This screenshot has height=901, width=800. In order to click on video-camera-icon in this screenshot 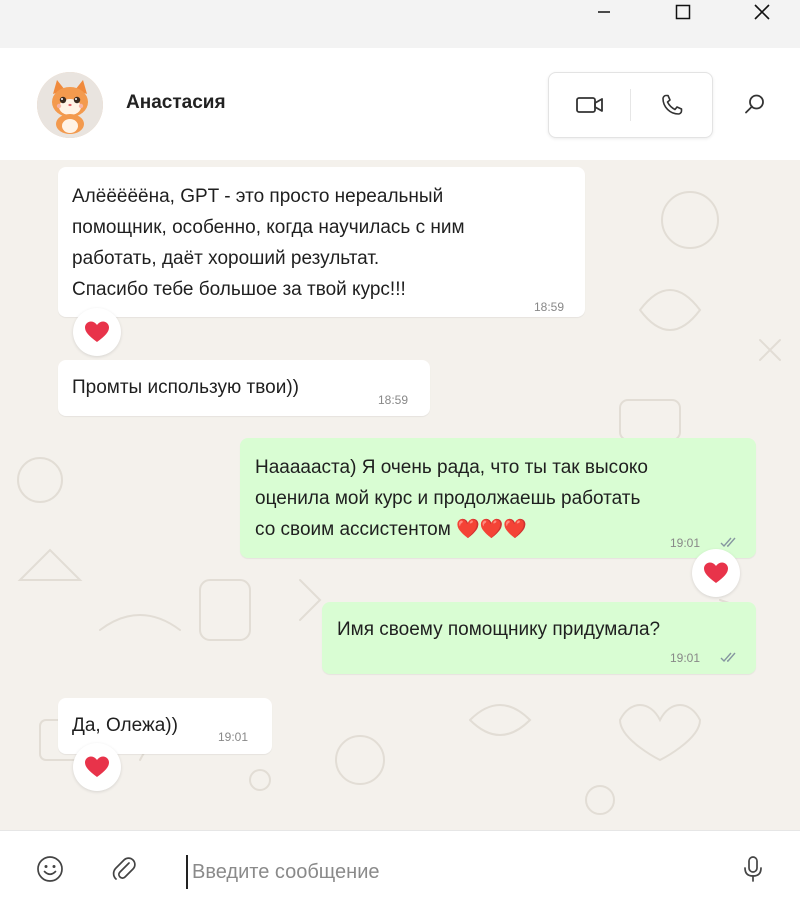, I will do `click(589, 105)`.